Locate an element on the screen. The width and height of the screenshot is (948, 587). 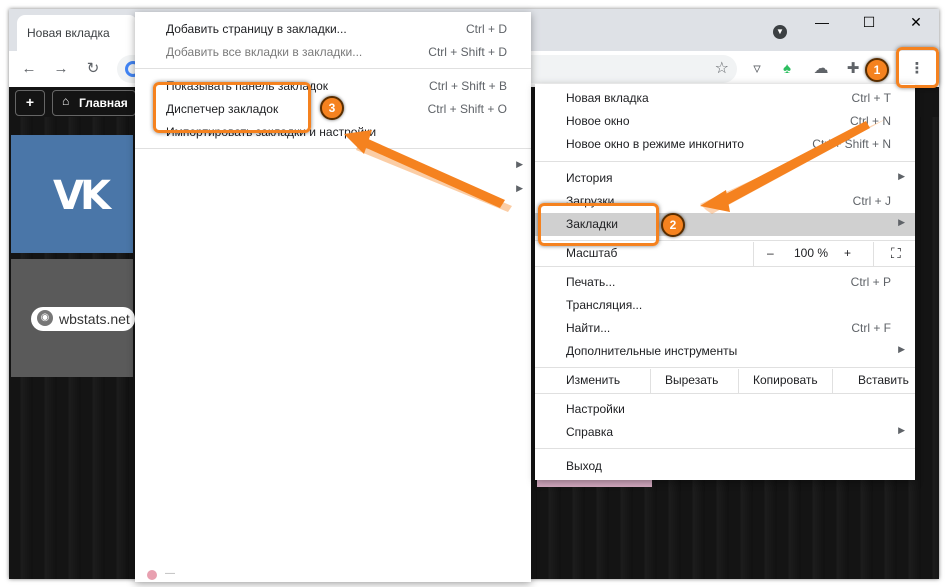
callout-menu-button is located at coordinates (917, 67).